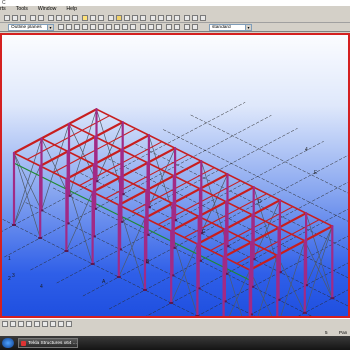  Describe the element at coordinates (260, 202) in the screenshot. I see `grid-label: D` at that location.